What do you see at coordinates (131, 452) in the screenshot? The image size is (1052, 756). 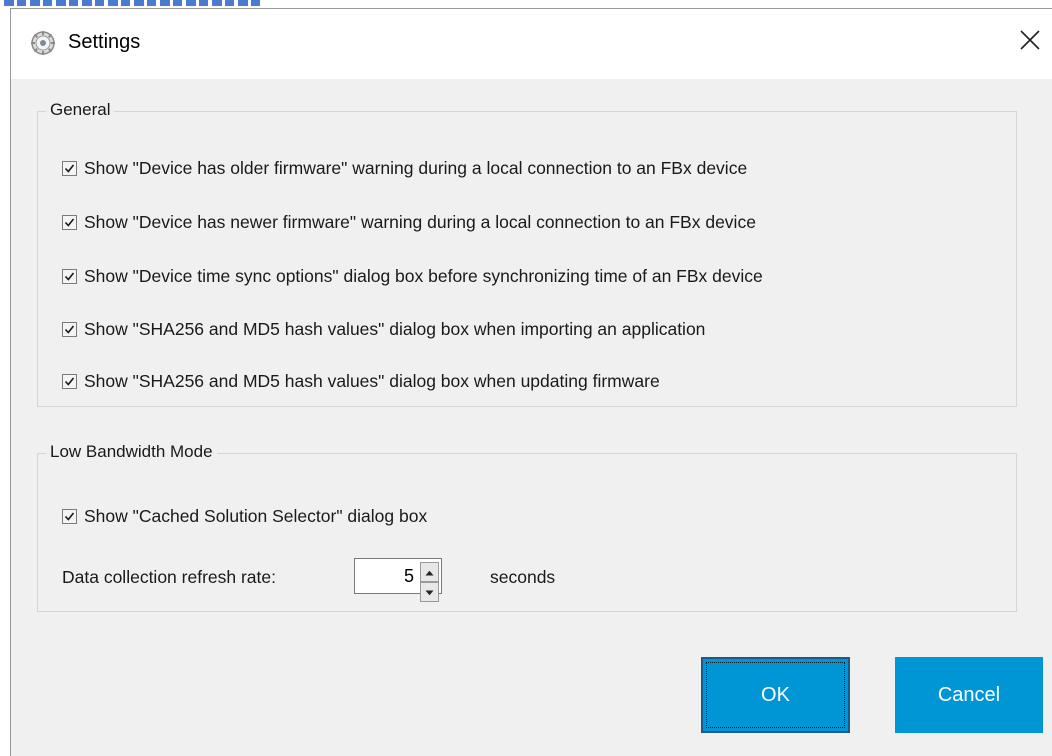 I see `low-bandwidth-group-title: Low Bandwidth Mode` at bounding box center [131, 452].